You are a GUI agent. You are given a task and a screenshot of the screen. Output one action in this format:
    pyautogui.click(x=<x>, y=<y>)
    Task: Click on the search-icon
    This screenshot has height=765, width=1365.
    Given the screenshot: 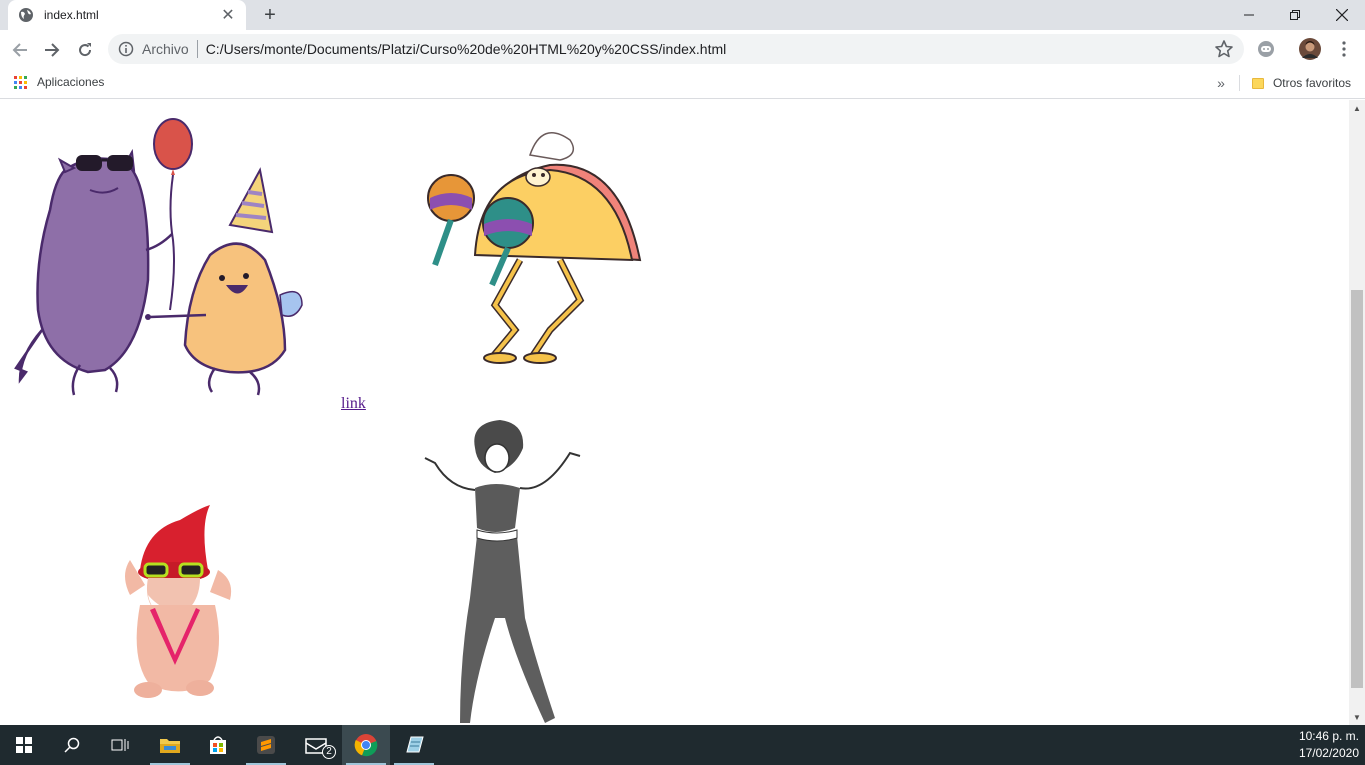 What is the action you would take?
    pyautogui.click(x=72, y=745)
    